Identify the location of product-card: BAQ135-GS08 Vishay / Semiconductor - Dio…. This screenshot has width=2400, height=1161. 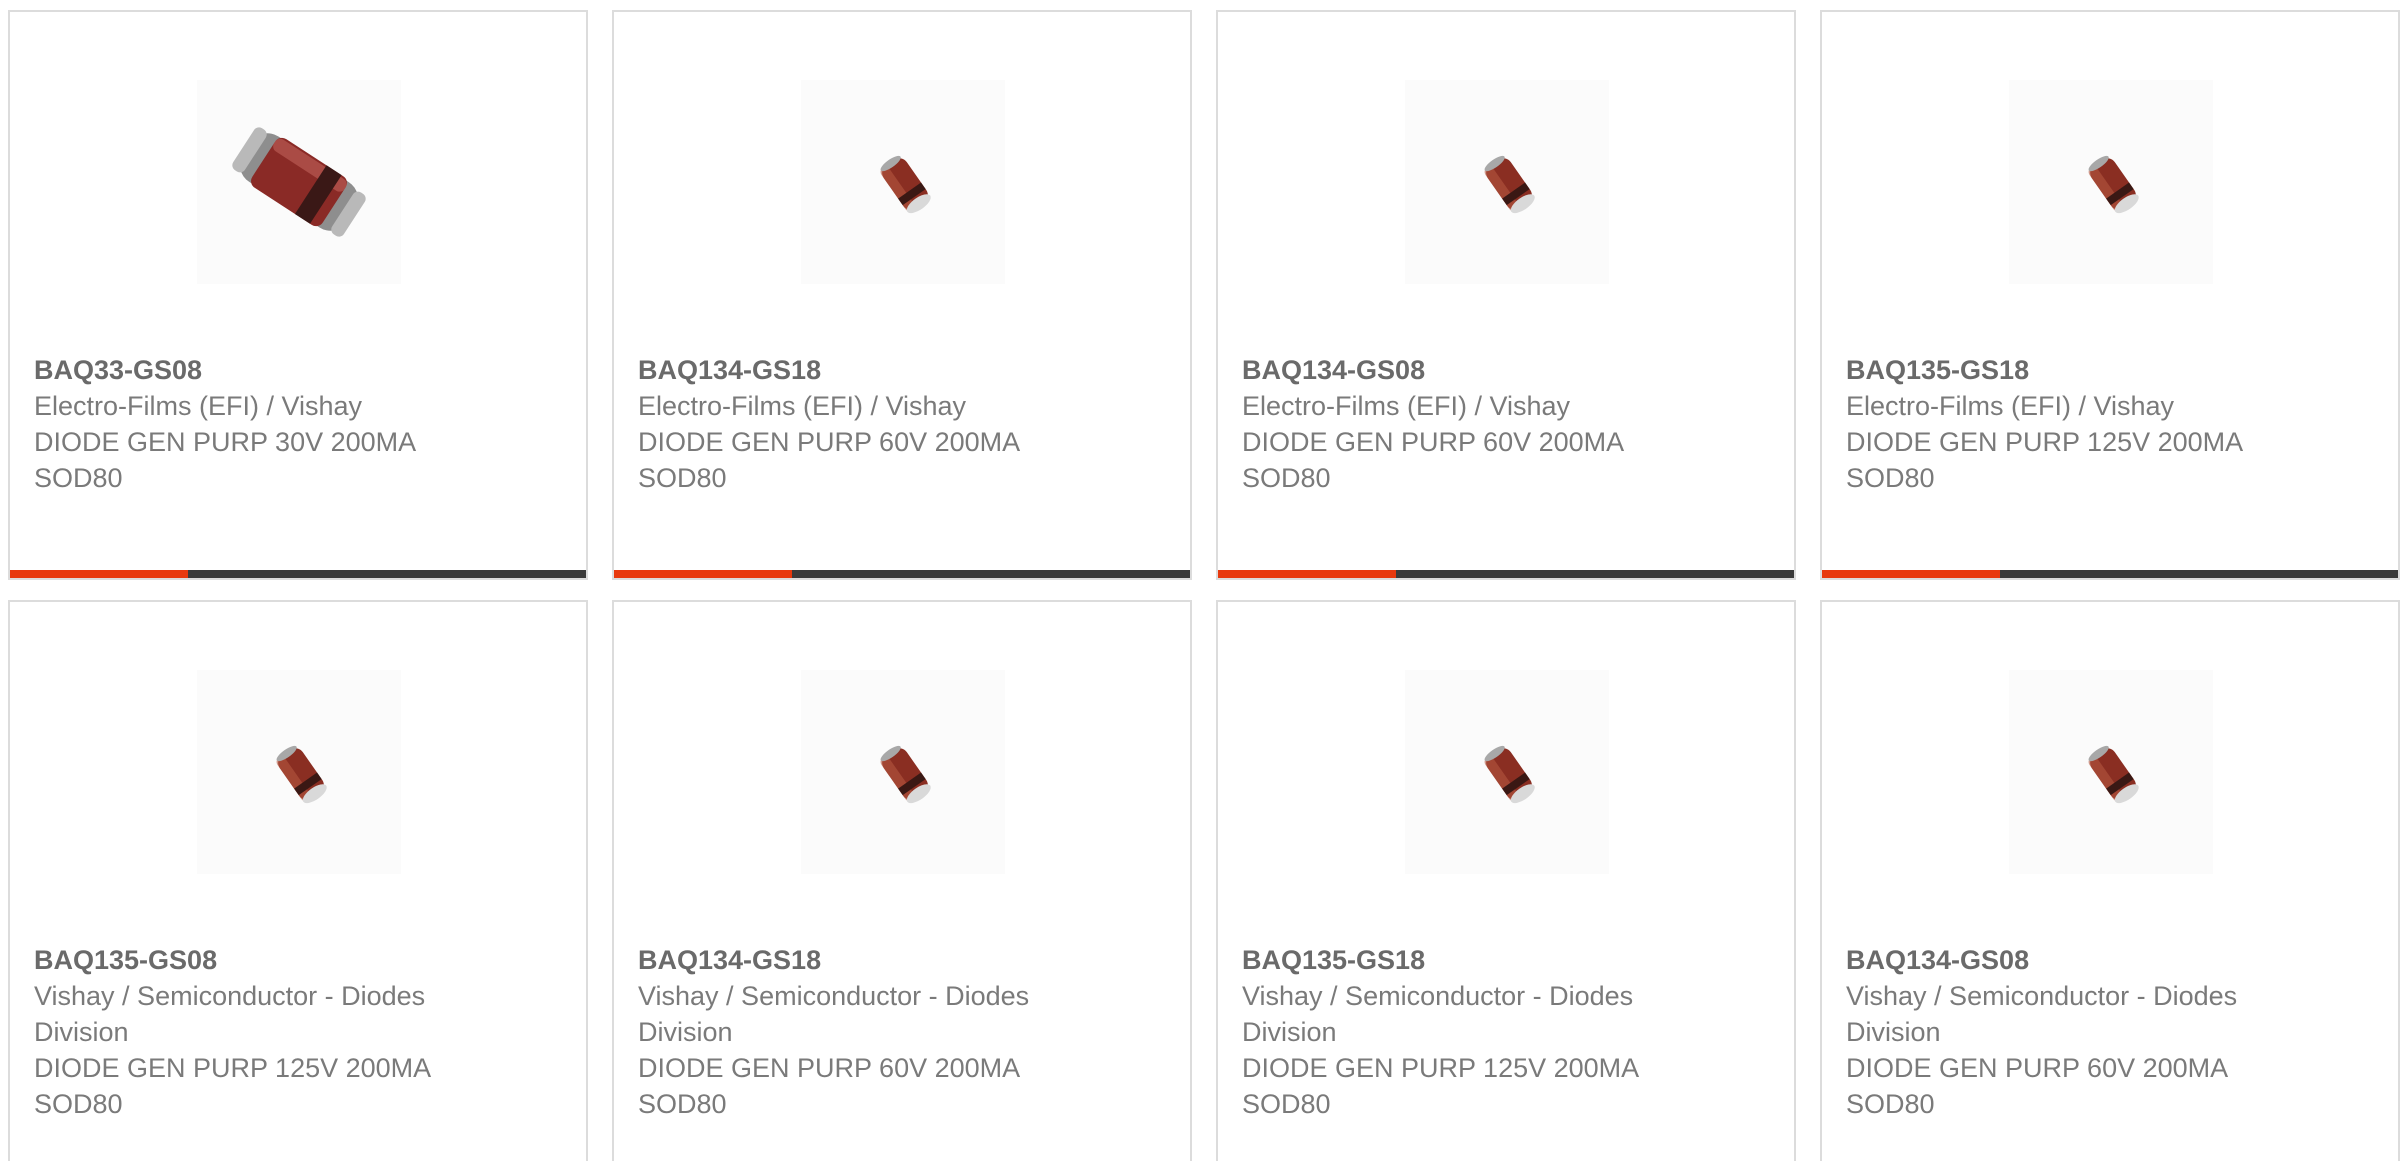
(298, 880).